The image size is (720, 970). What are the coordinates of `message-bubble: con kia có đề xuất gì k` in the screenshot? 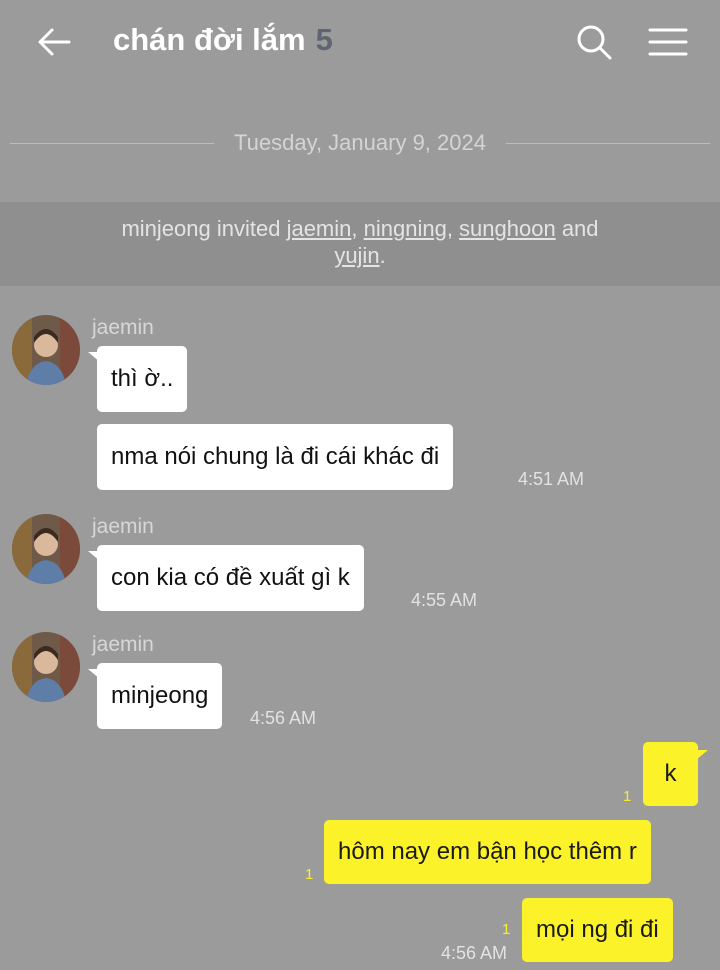 It's located at (230, 578).